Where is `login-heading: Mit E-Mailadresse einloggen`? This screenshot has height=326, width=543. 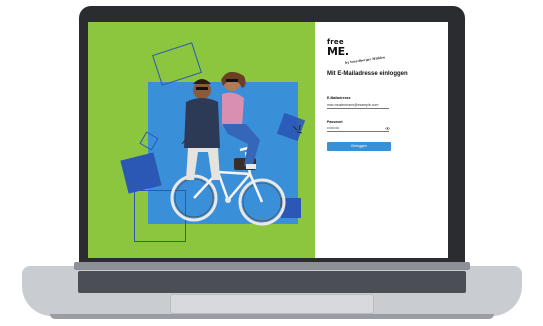
login-heading: Mit E-Mailadresse einloggen is located at coordinates (367, 74).